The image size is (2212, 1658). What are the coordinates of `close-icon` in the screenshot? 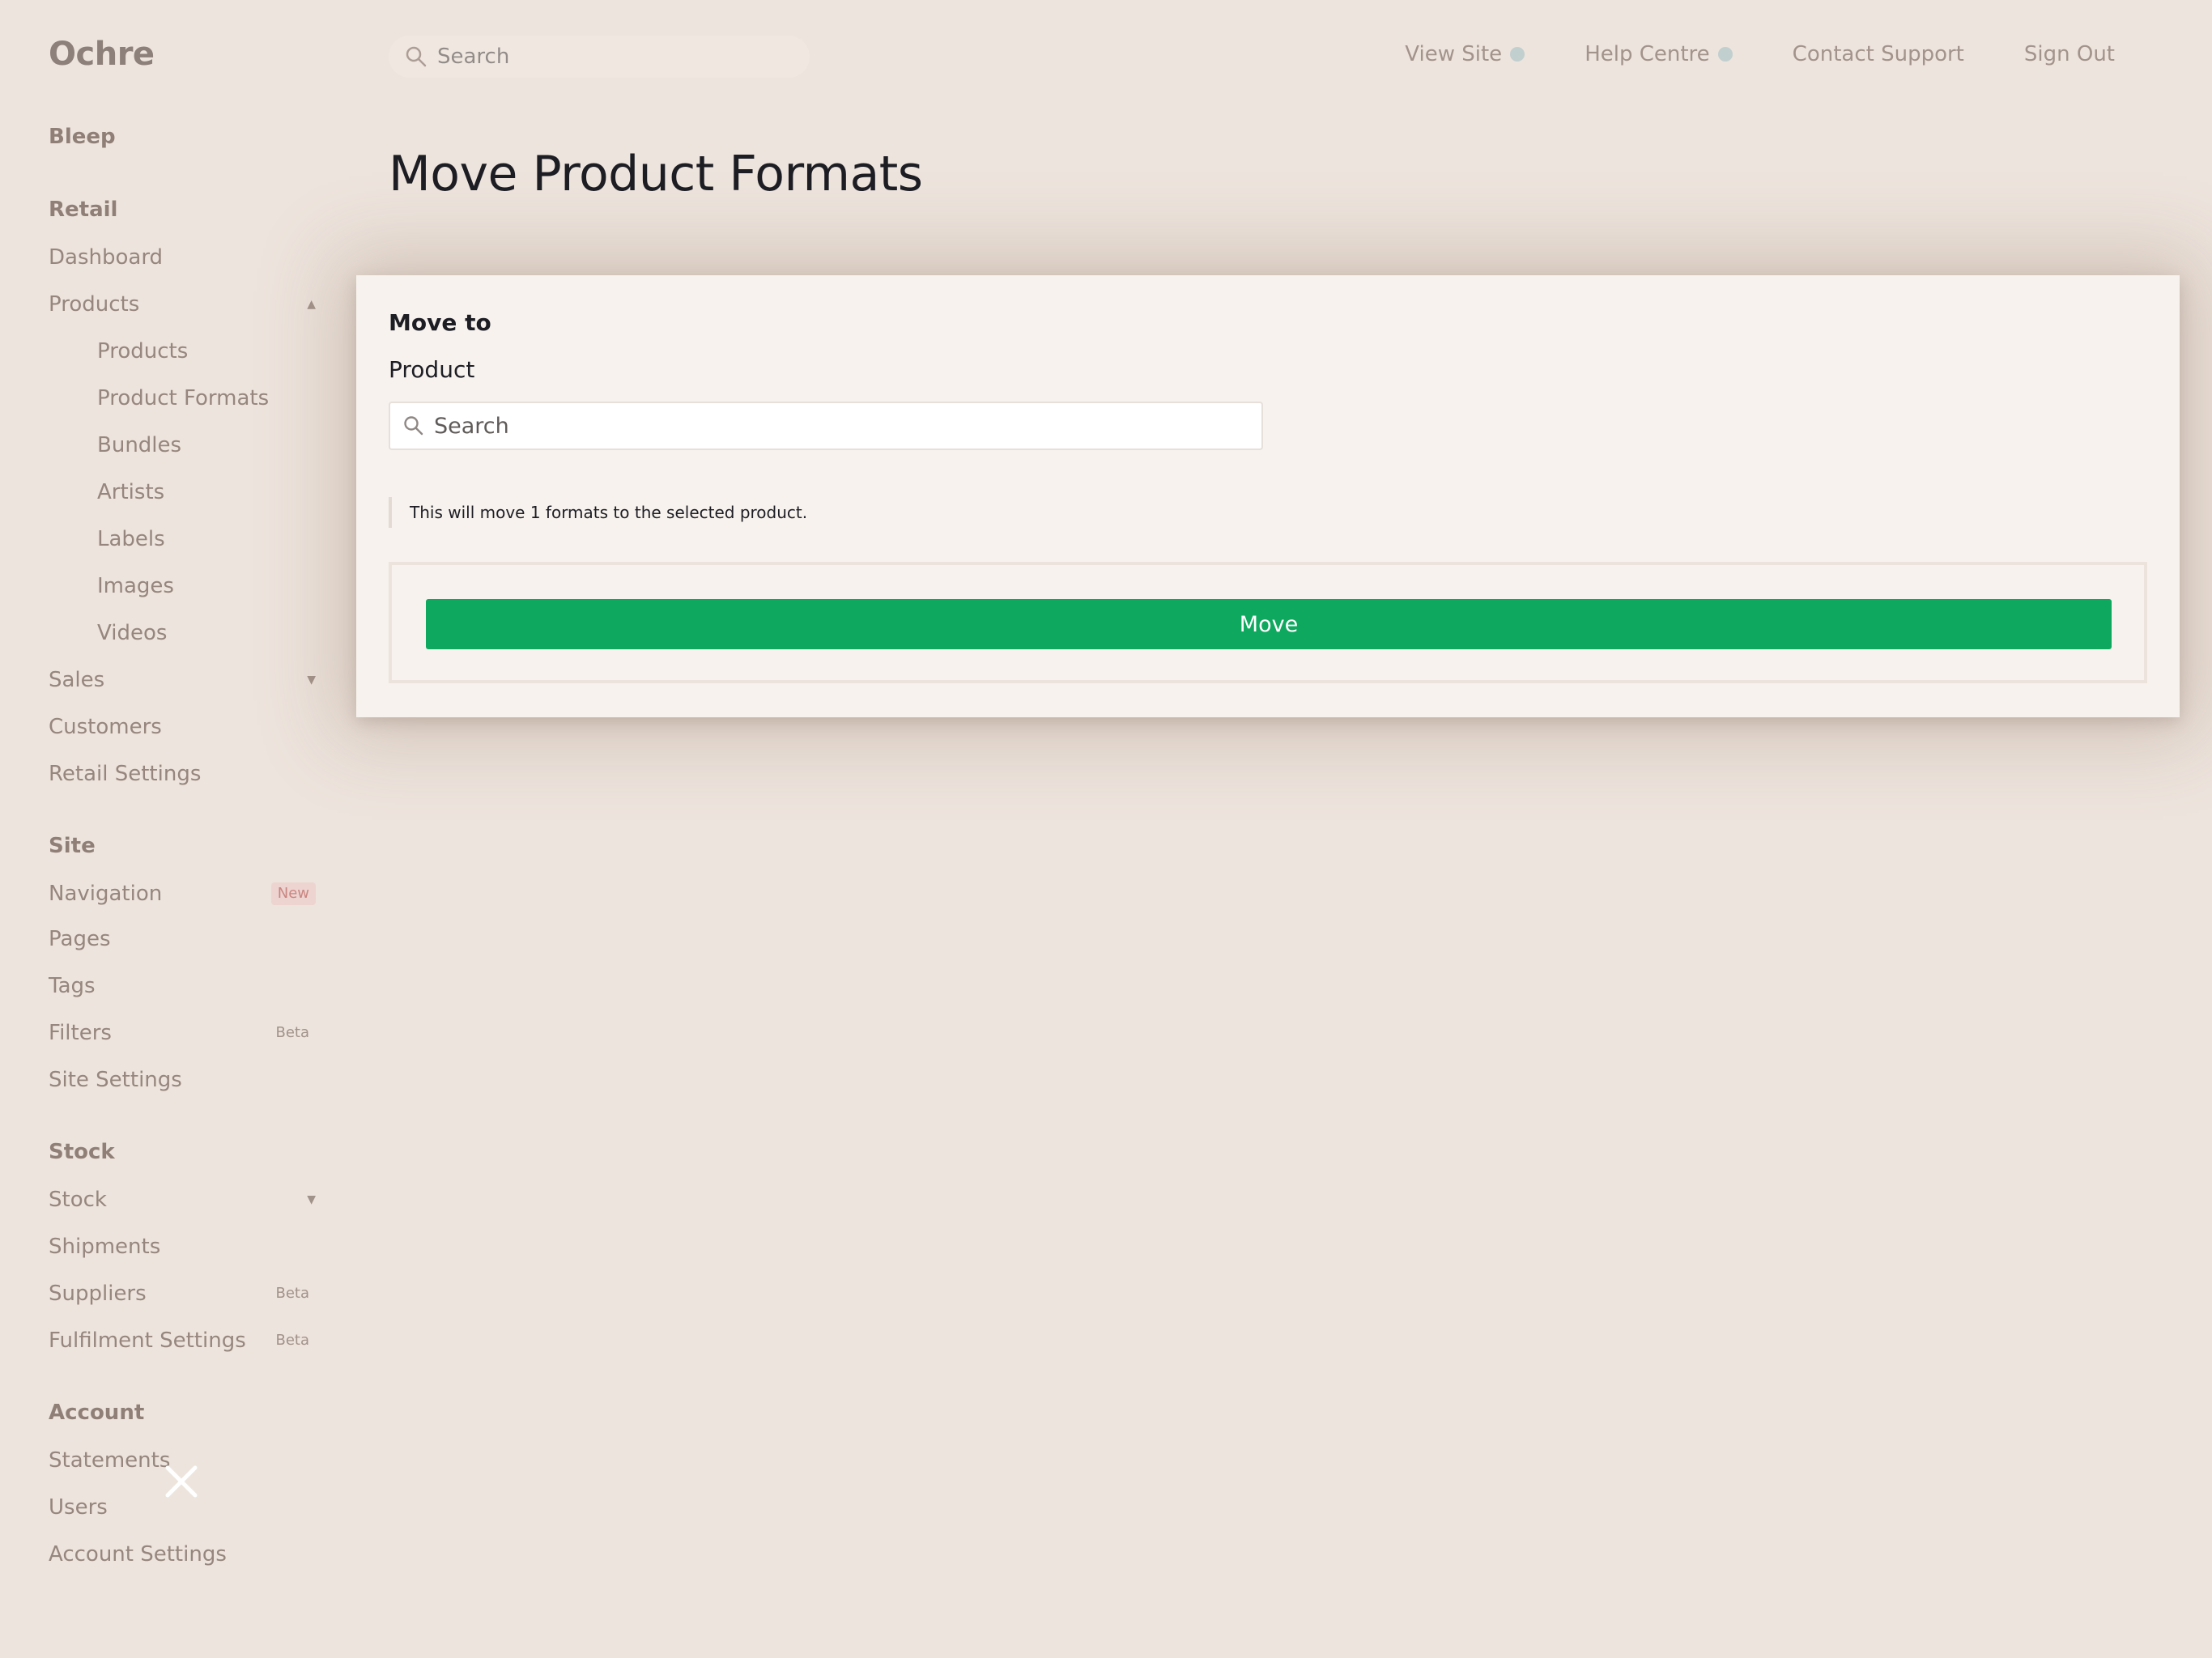 It's located at (182, 1481).